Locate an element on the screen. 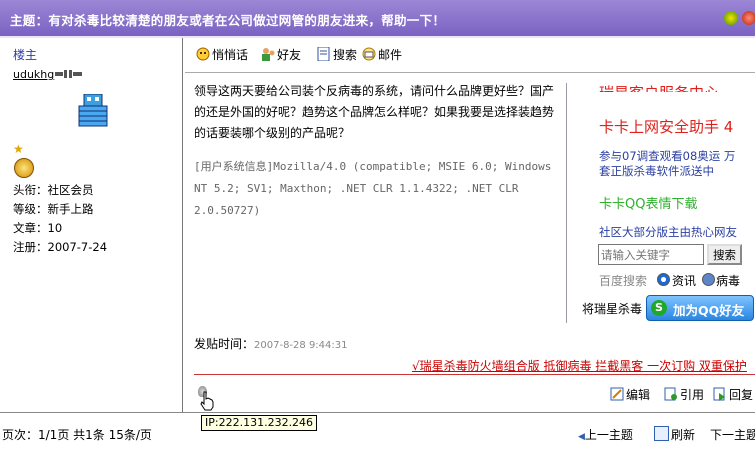 Image resolution: width=755 pixels, height=453 pixels. post-date: 发贴时间：2007-8-28 9:44:31 is located at coordinates (271, 344).